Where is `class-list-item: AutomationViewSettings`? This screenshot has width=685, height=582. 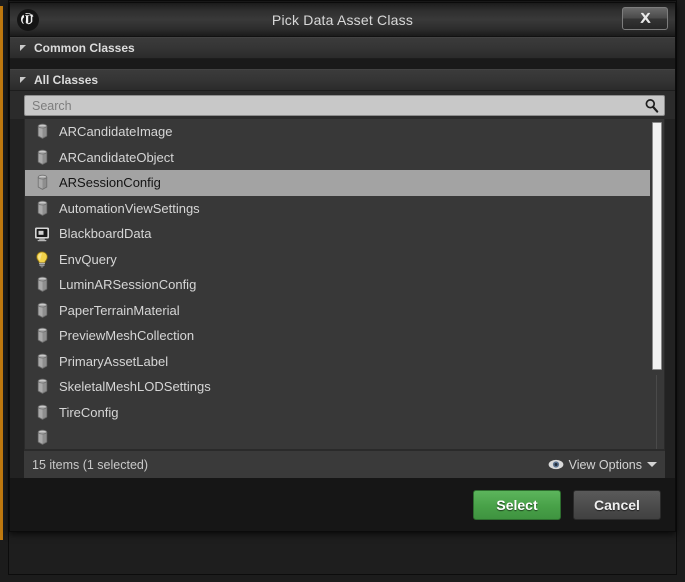 class-list-item: AutomationViewSettings is located at coordinates (344, 209).